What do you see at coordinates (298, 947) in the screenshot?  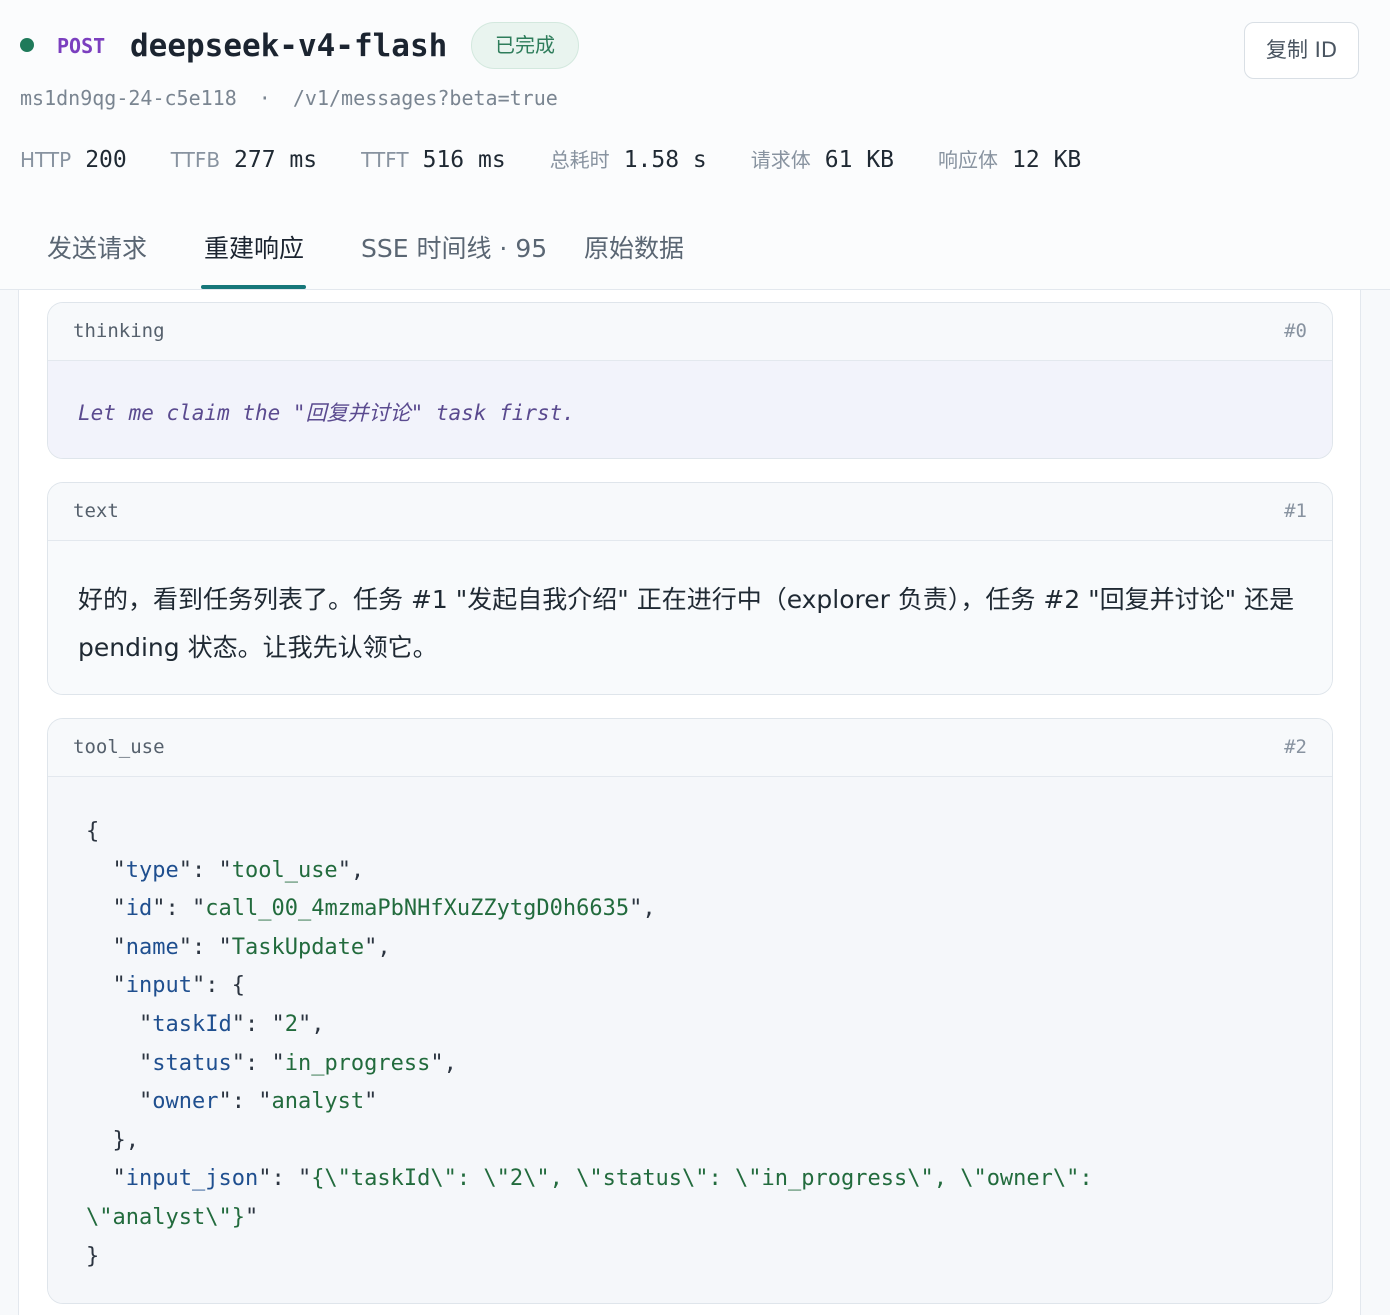 I see `json-value-name: TaskUpdate` at bounding box center [298, 947].